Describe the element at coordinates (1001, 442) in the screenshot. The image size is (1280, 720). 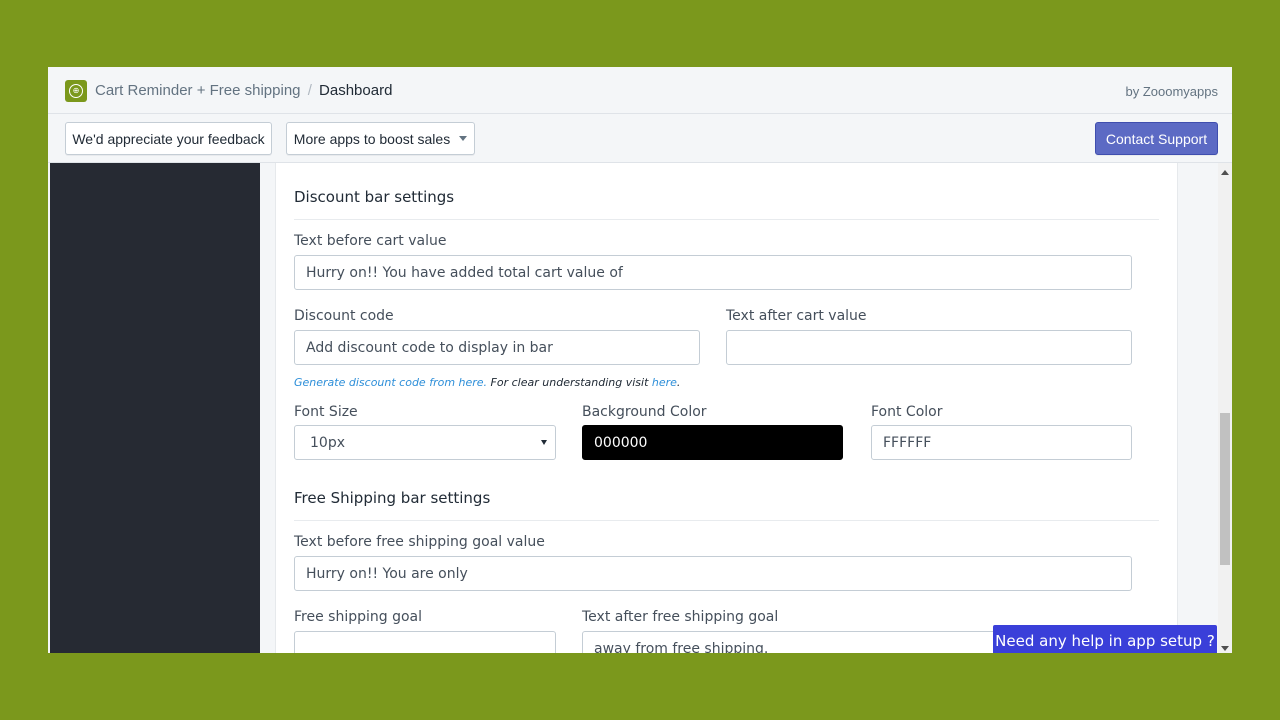
I see `font-color-input: FFFFFF` at that location.